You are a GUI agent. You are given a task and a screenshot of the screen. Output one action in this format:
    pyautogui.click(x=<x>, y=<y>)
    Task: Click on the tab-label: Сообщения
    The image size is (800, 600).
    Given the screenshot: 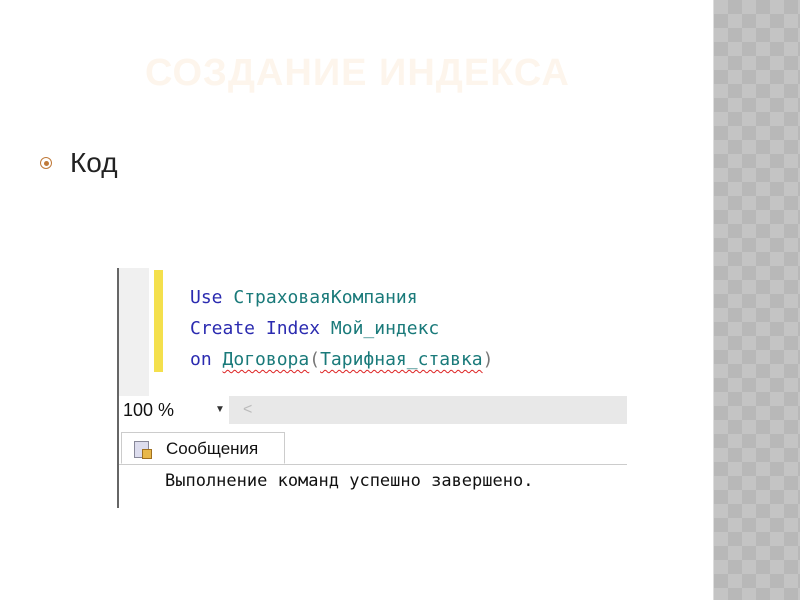 What is the action you would take?
    pyautogui.click(x=212, y=448)
    